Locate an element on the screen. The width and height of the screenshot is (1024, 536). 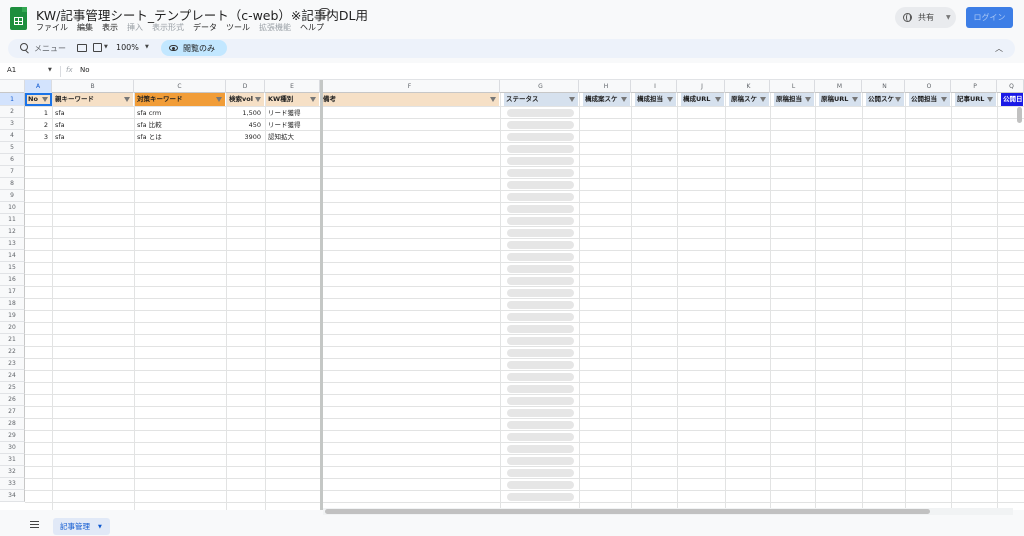
row-header: 15 is located at coordinates (12, 268).